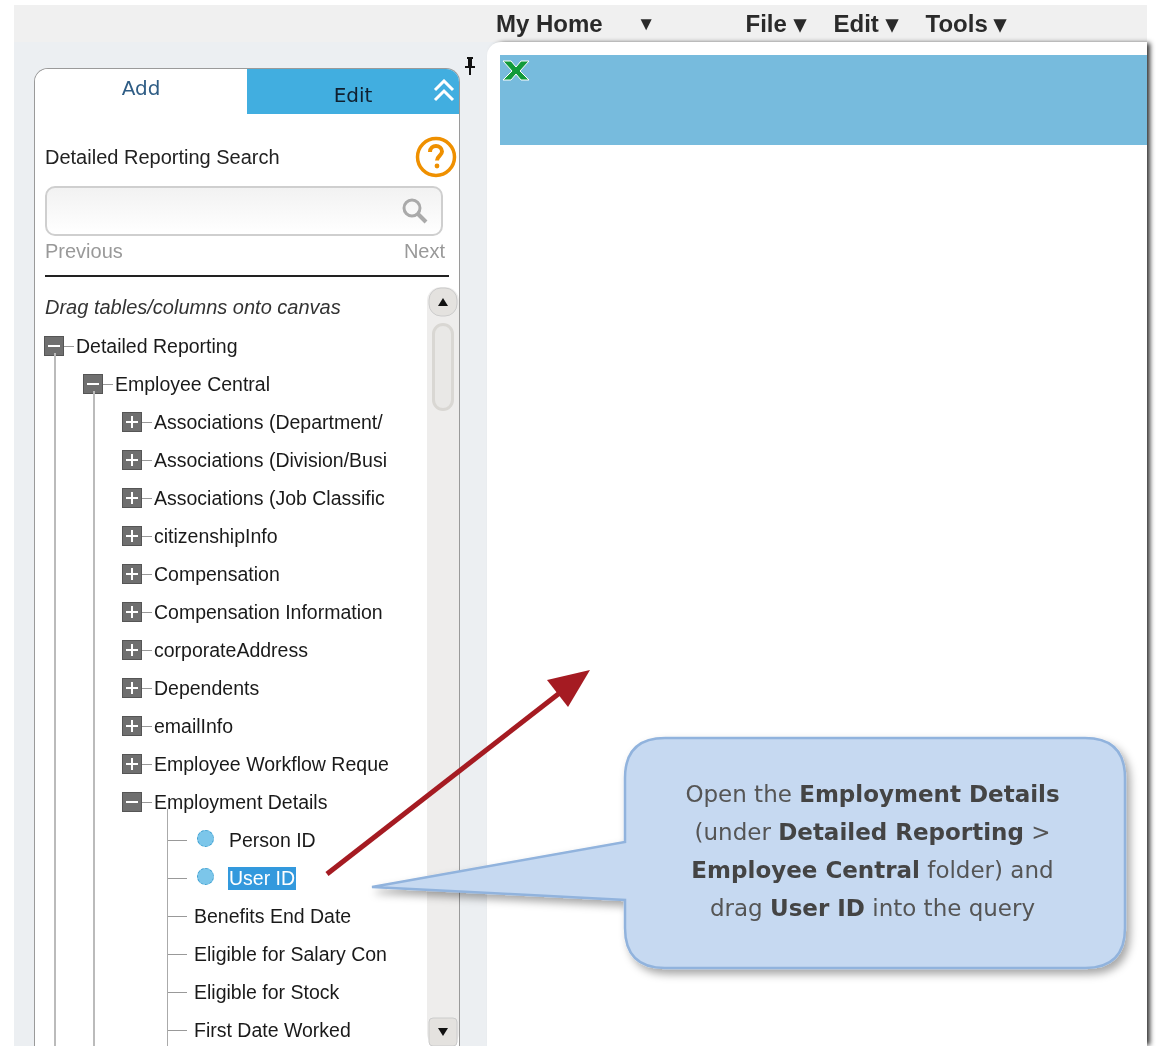  What do you see at coordinates (216, 536) in the screenshot?
I see `folder-item: citizenshipInfo` at bounding box center [216, 536].